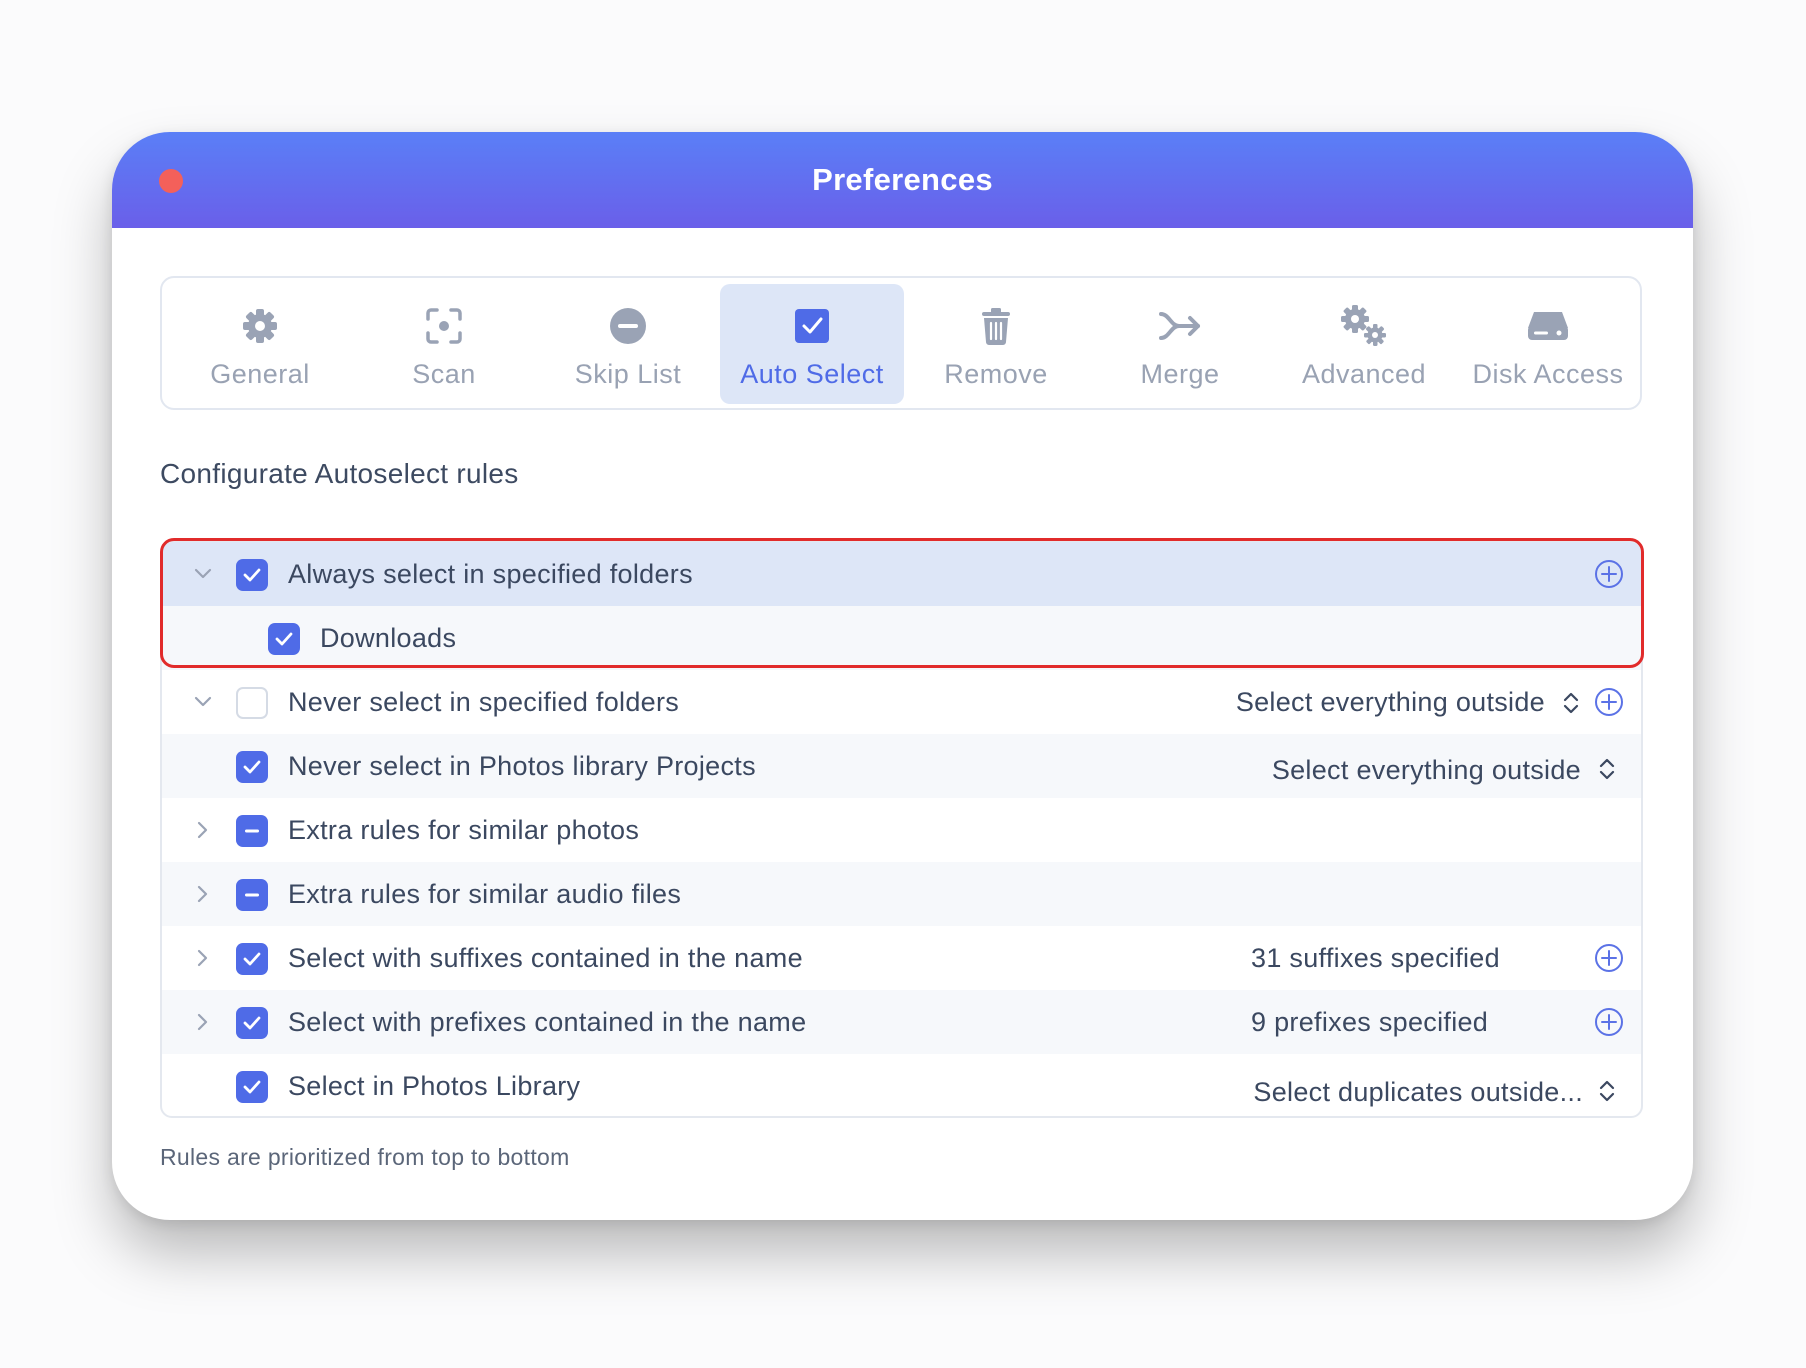 Image resolution: width=1806 pixels, height=1368 pixels. I want to click on tab-label: Disk Access, so click(1548, 374).